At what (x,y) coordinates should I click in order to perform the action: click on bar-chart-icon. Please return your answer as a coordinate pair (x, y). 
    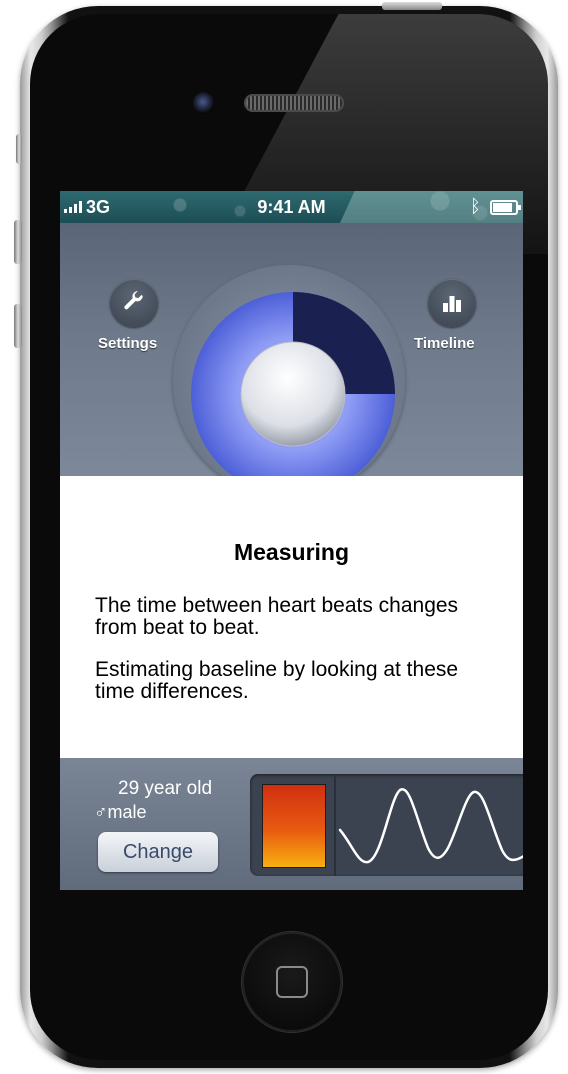
    Looking at the image, I should click on (452, 304).